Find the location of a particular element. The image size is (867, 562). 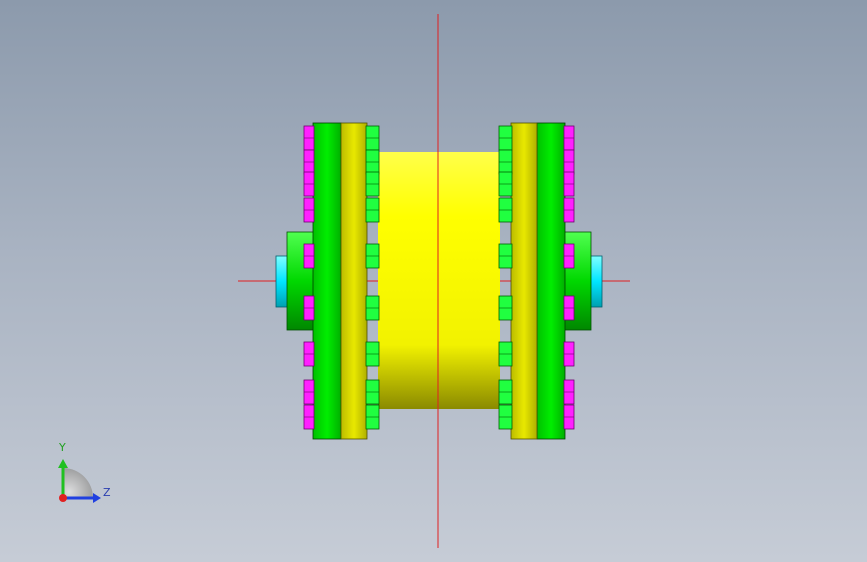

triad-z-label: Z is located at coordinates (107, 492).